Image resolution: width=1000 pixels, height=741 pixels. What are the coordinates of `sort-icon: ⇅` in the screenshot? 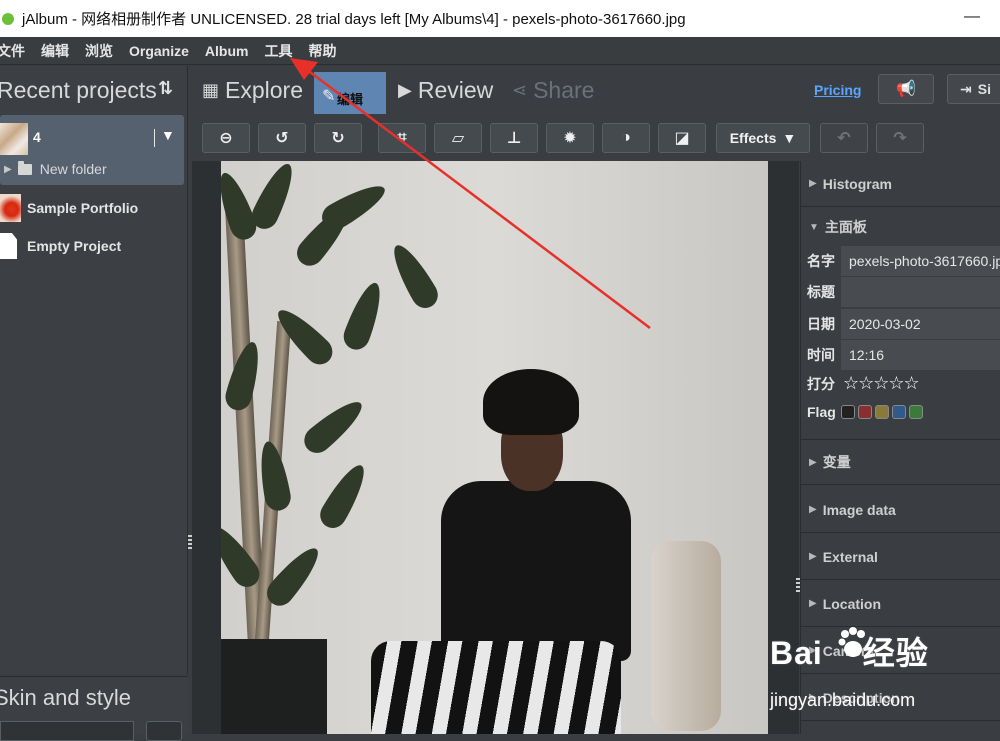 It's located at (165, 88).